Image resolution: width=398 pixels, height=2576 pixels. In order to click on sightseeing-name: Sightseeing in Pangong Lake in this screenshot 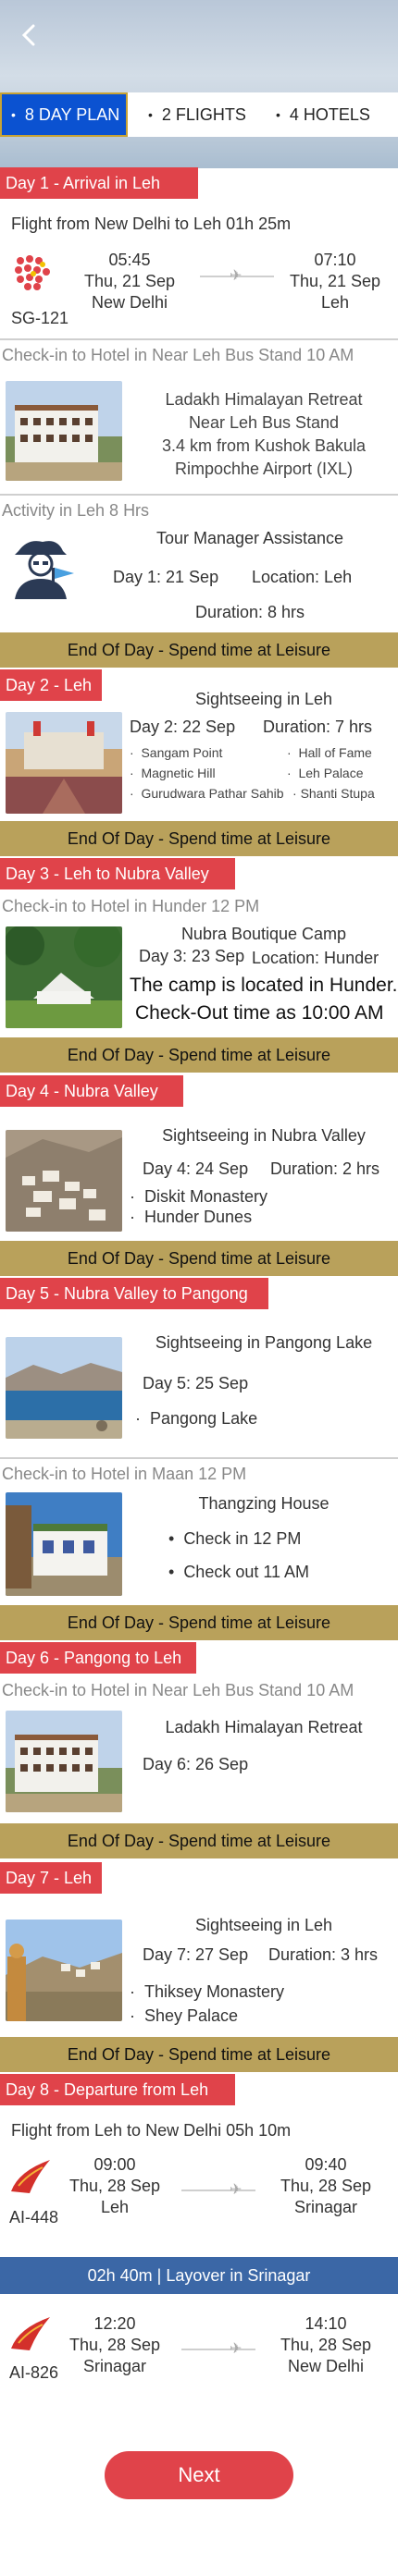, I will do `click(264, 1342)`.